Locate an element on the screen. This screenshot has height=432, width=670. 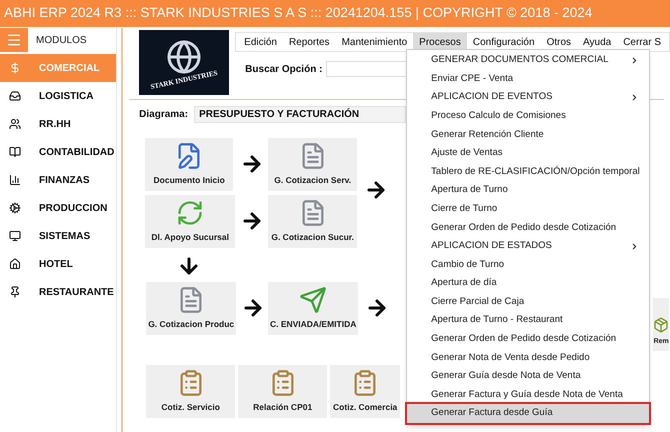
package-icon is located at coordinates (661, 324).